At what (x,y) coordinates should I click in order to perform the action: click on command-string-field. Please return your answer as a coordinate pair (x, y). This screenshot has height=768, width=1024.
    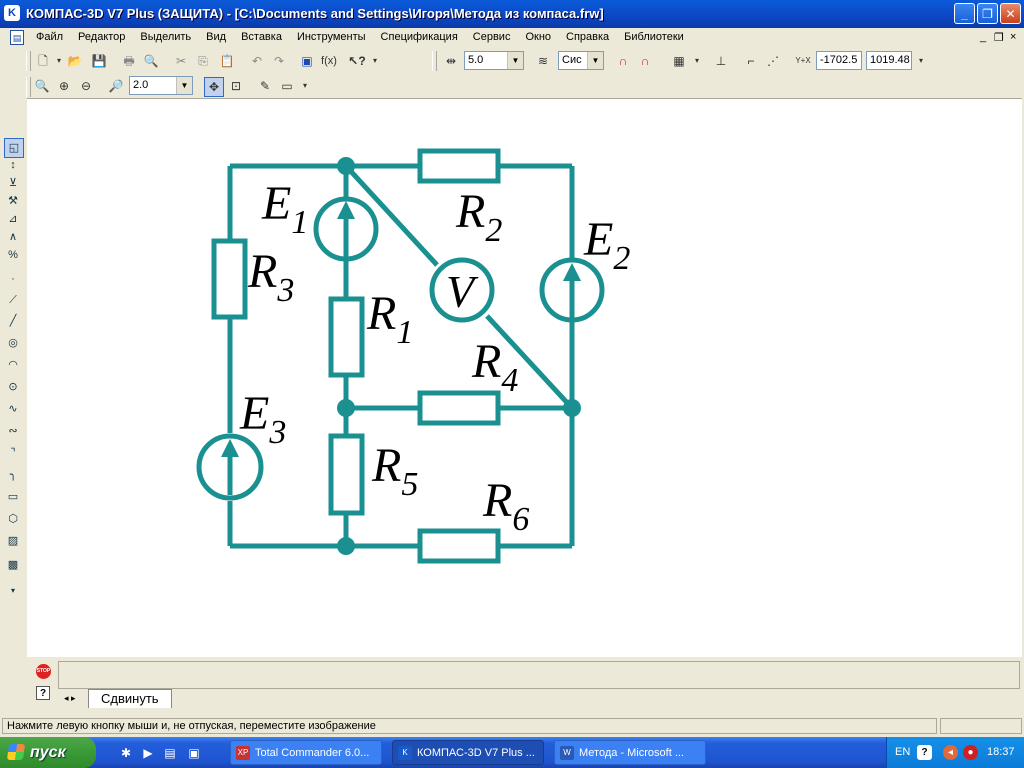
    Looking at the image, I should click on (539, 675).